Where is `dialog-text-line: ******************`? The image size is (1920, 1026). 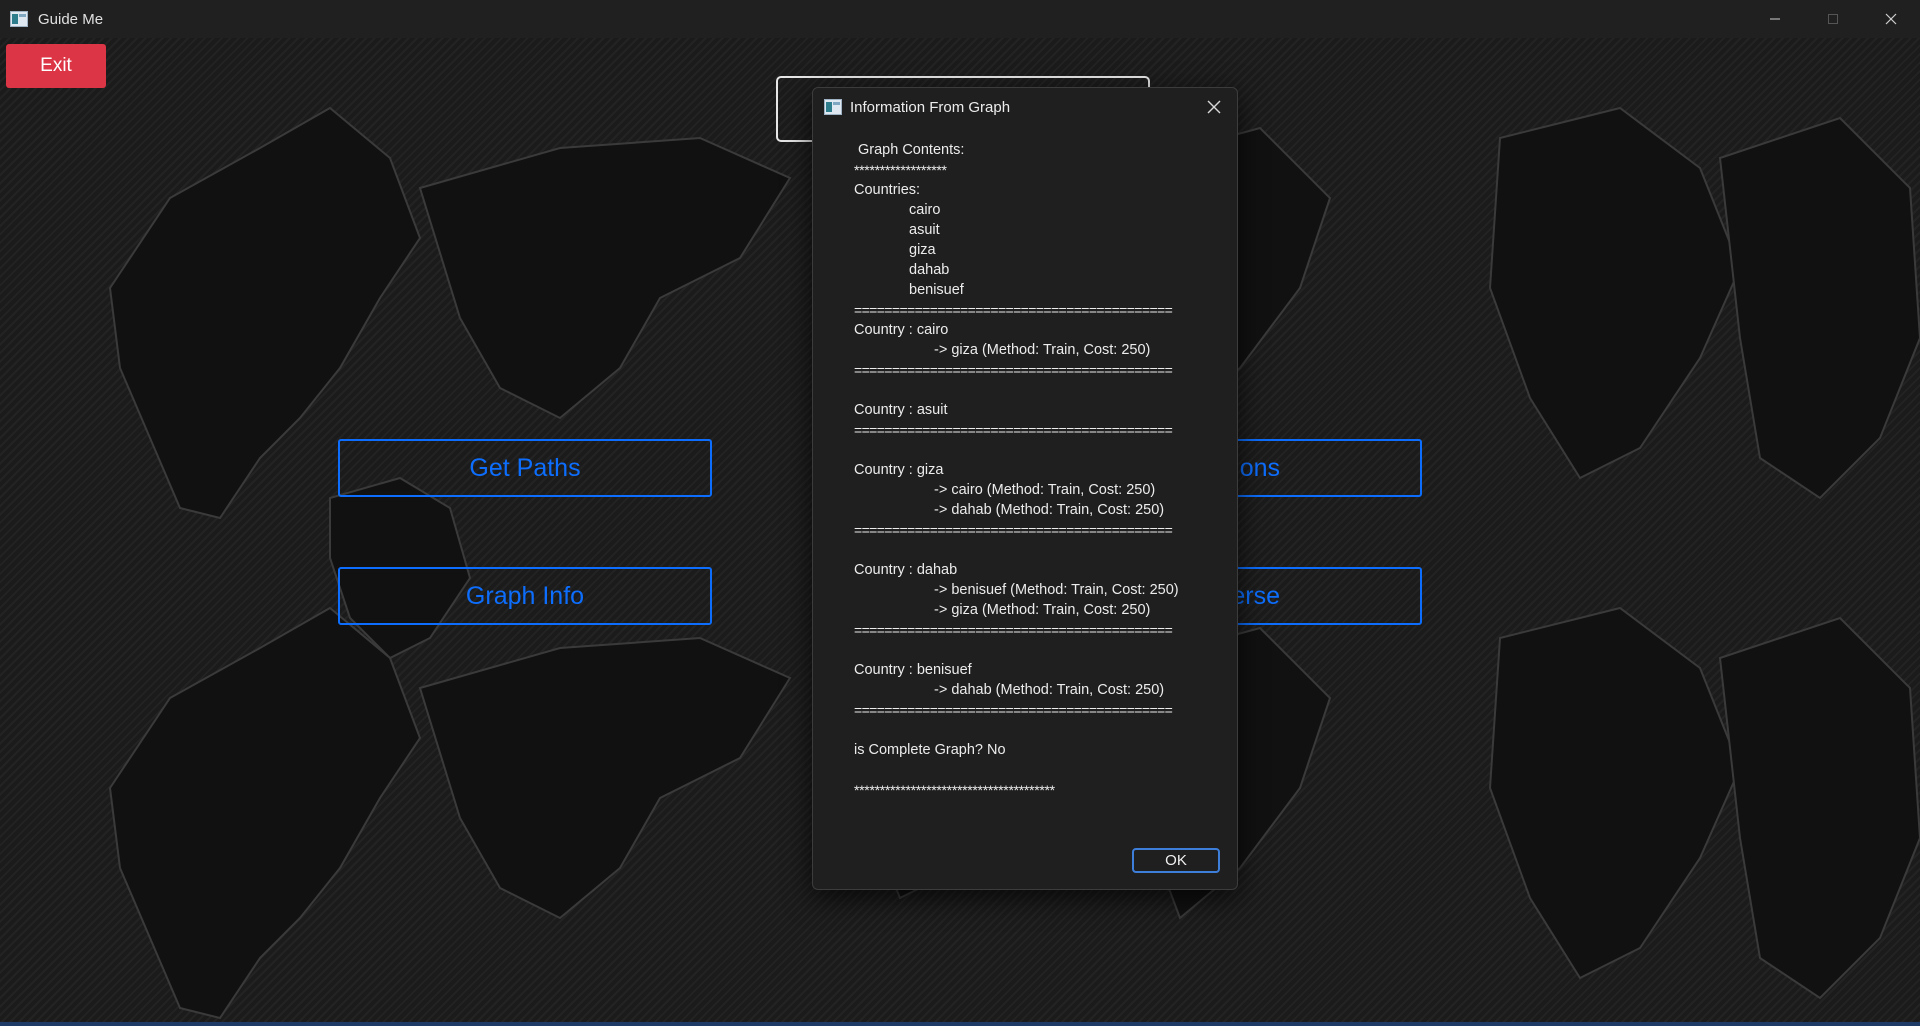
dialog-text-line: ****************** is located at coordinates (900, 170).